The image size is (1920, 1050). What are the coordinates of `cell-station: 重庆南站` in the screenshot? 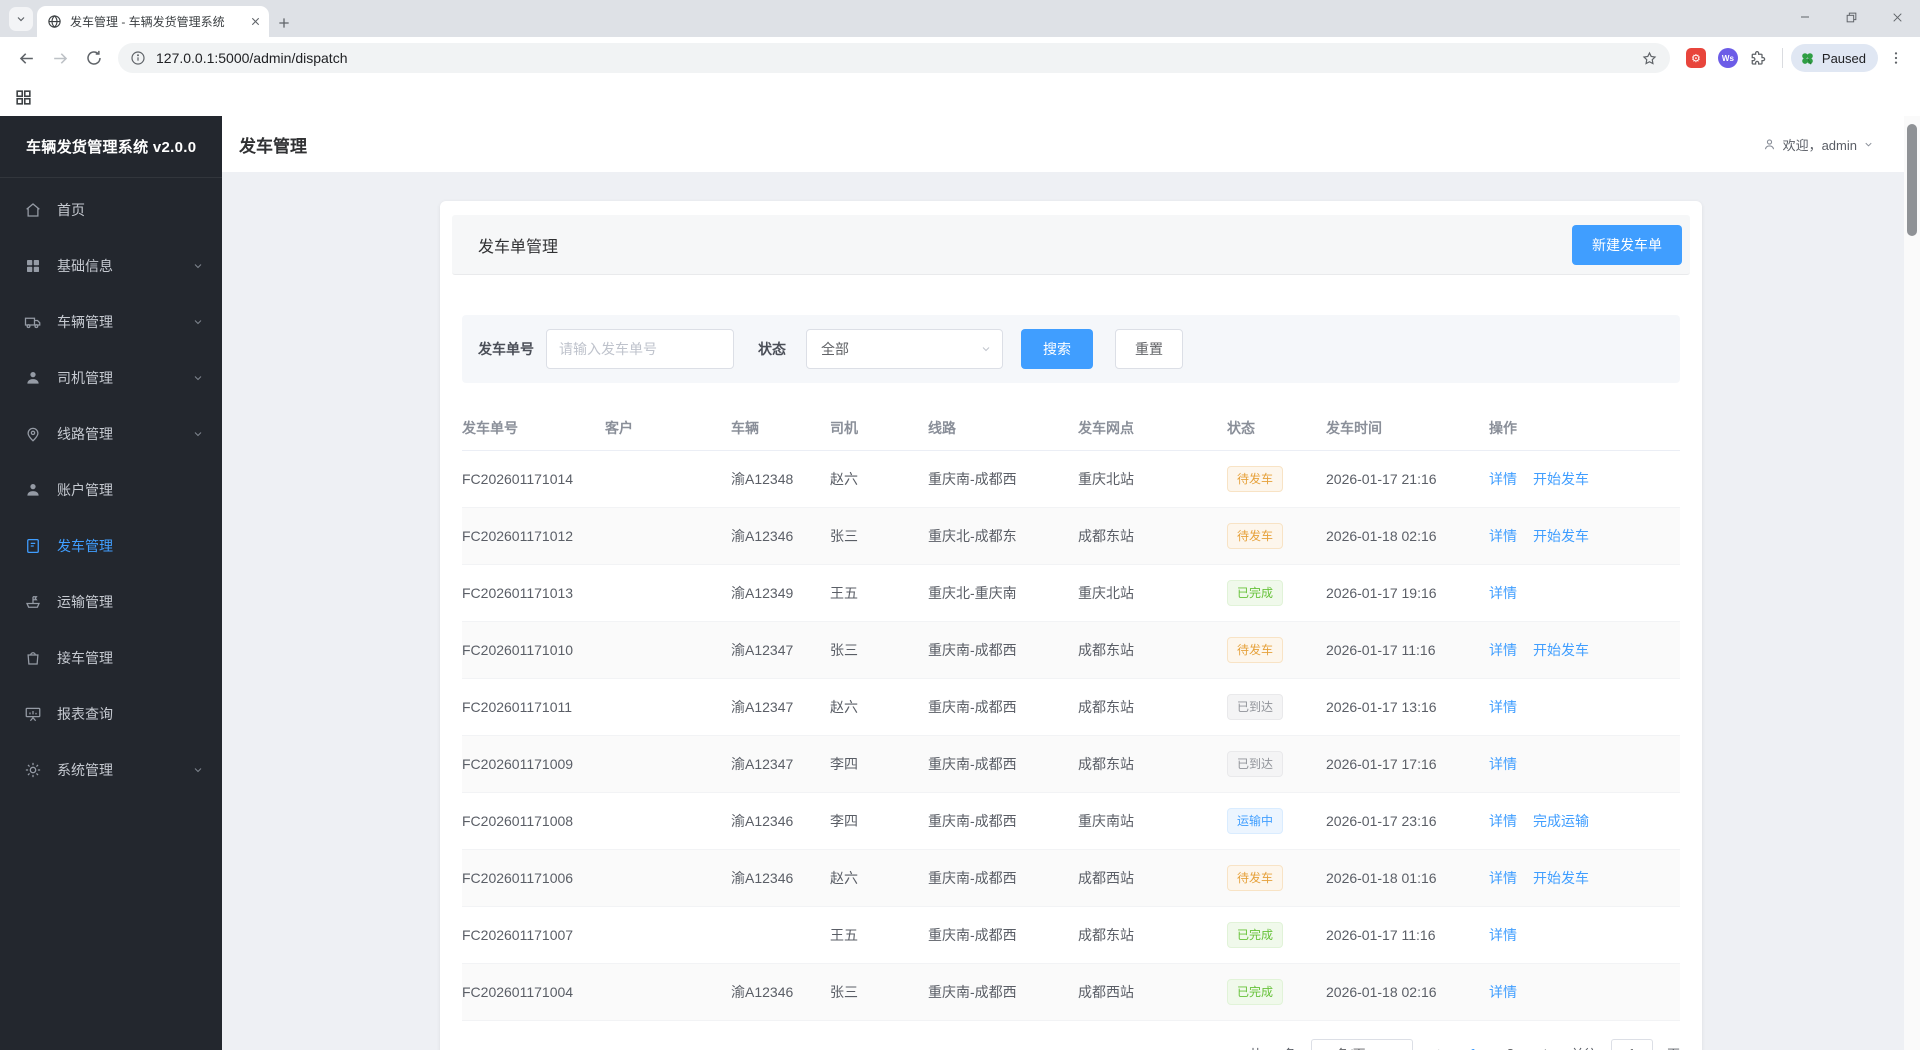 It's located at (1106, 821).